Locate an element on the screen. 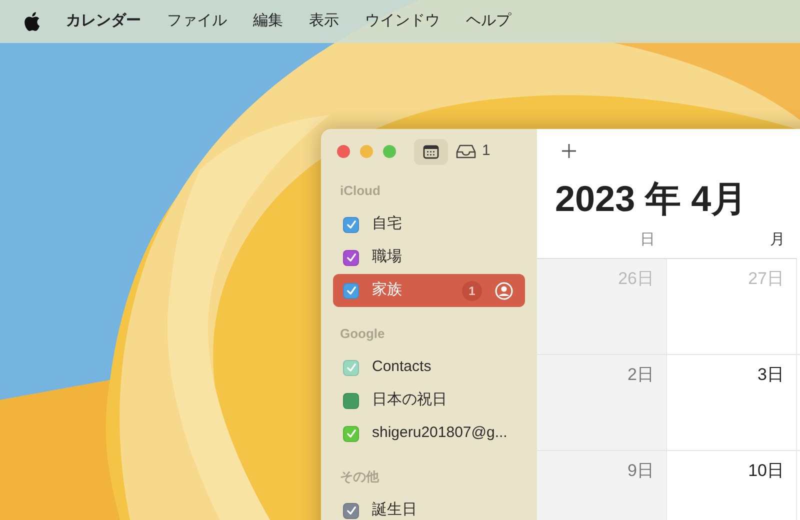  calendar-name: 家族 is located at coordinates (387, 290).